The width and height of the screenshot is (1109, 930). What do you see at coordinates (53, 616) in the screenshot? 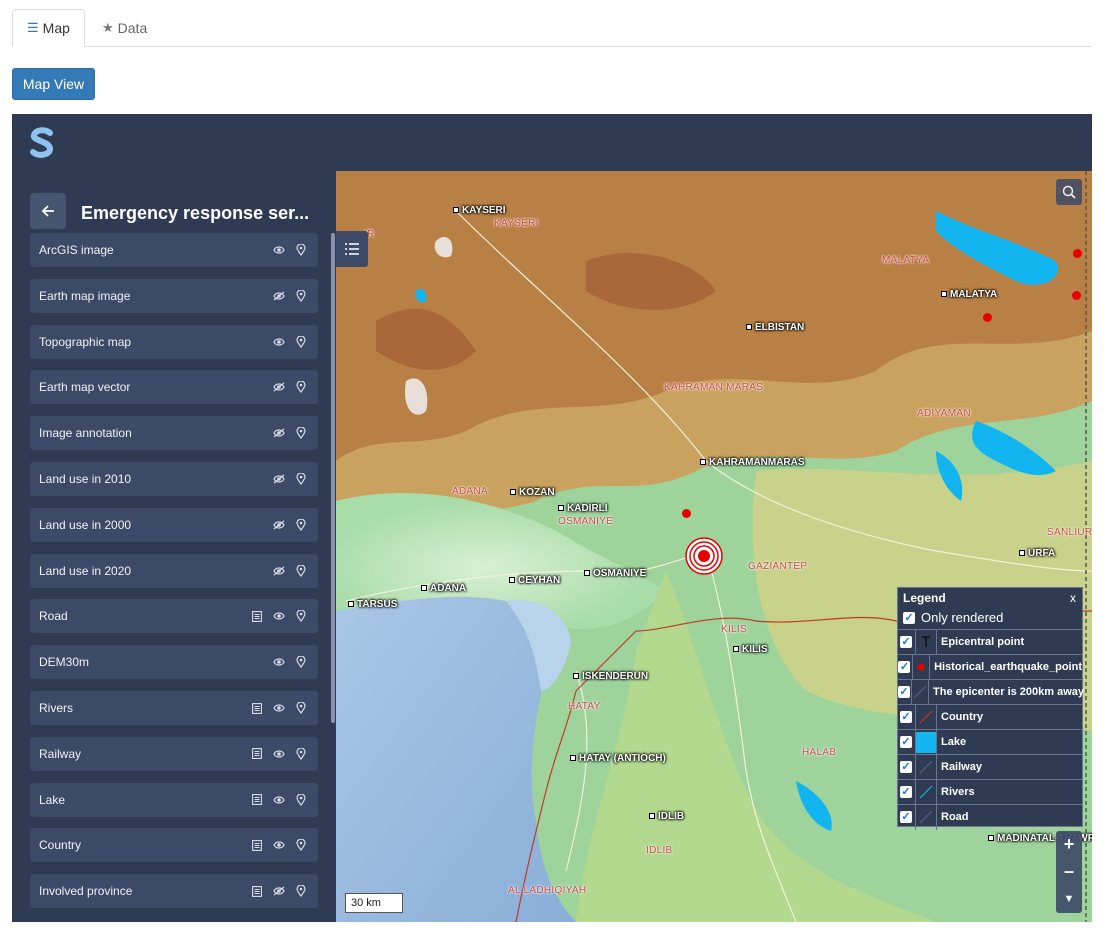
I see `layer-name: Road` at bounding box center [53, 616].